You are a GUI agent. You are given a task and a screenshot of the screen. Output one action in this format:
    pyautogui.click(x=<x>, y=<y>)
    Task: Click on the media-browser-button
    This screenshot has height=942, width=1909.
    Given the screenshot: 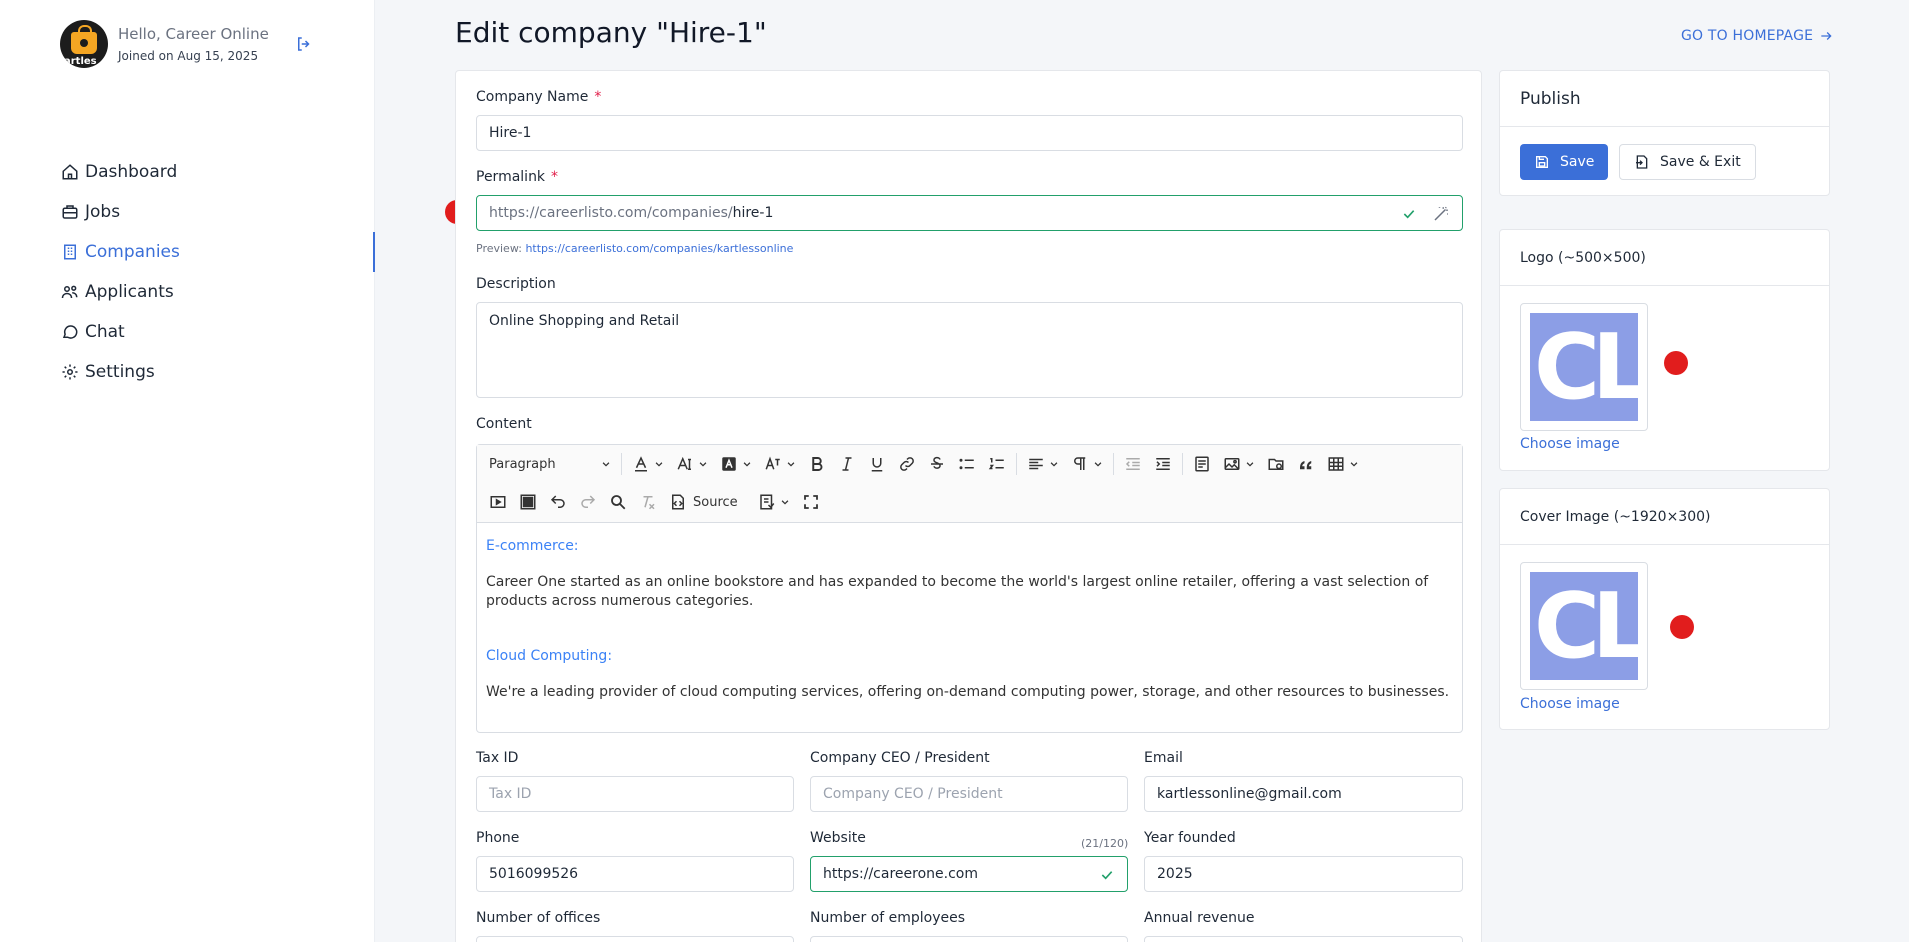 What is the action you would take?
    pyautogui.click(x=1276, y=464)
    